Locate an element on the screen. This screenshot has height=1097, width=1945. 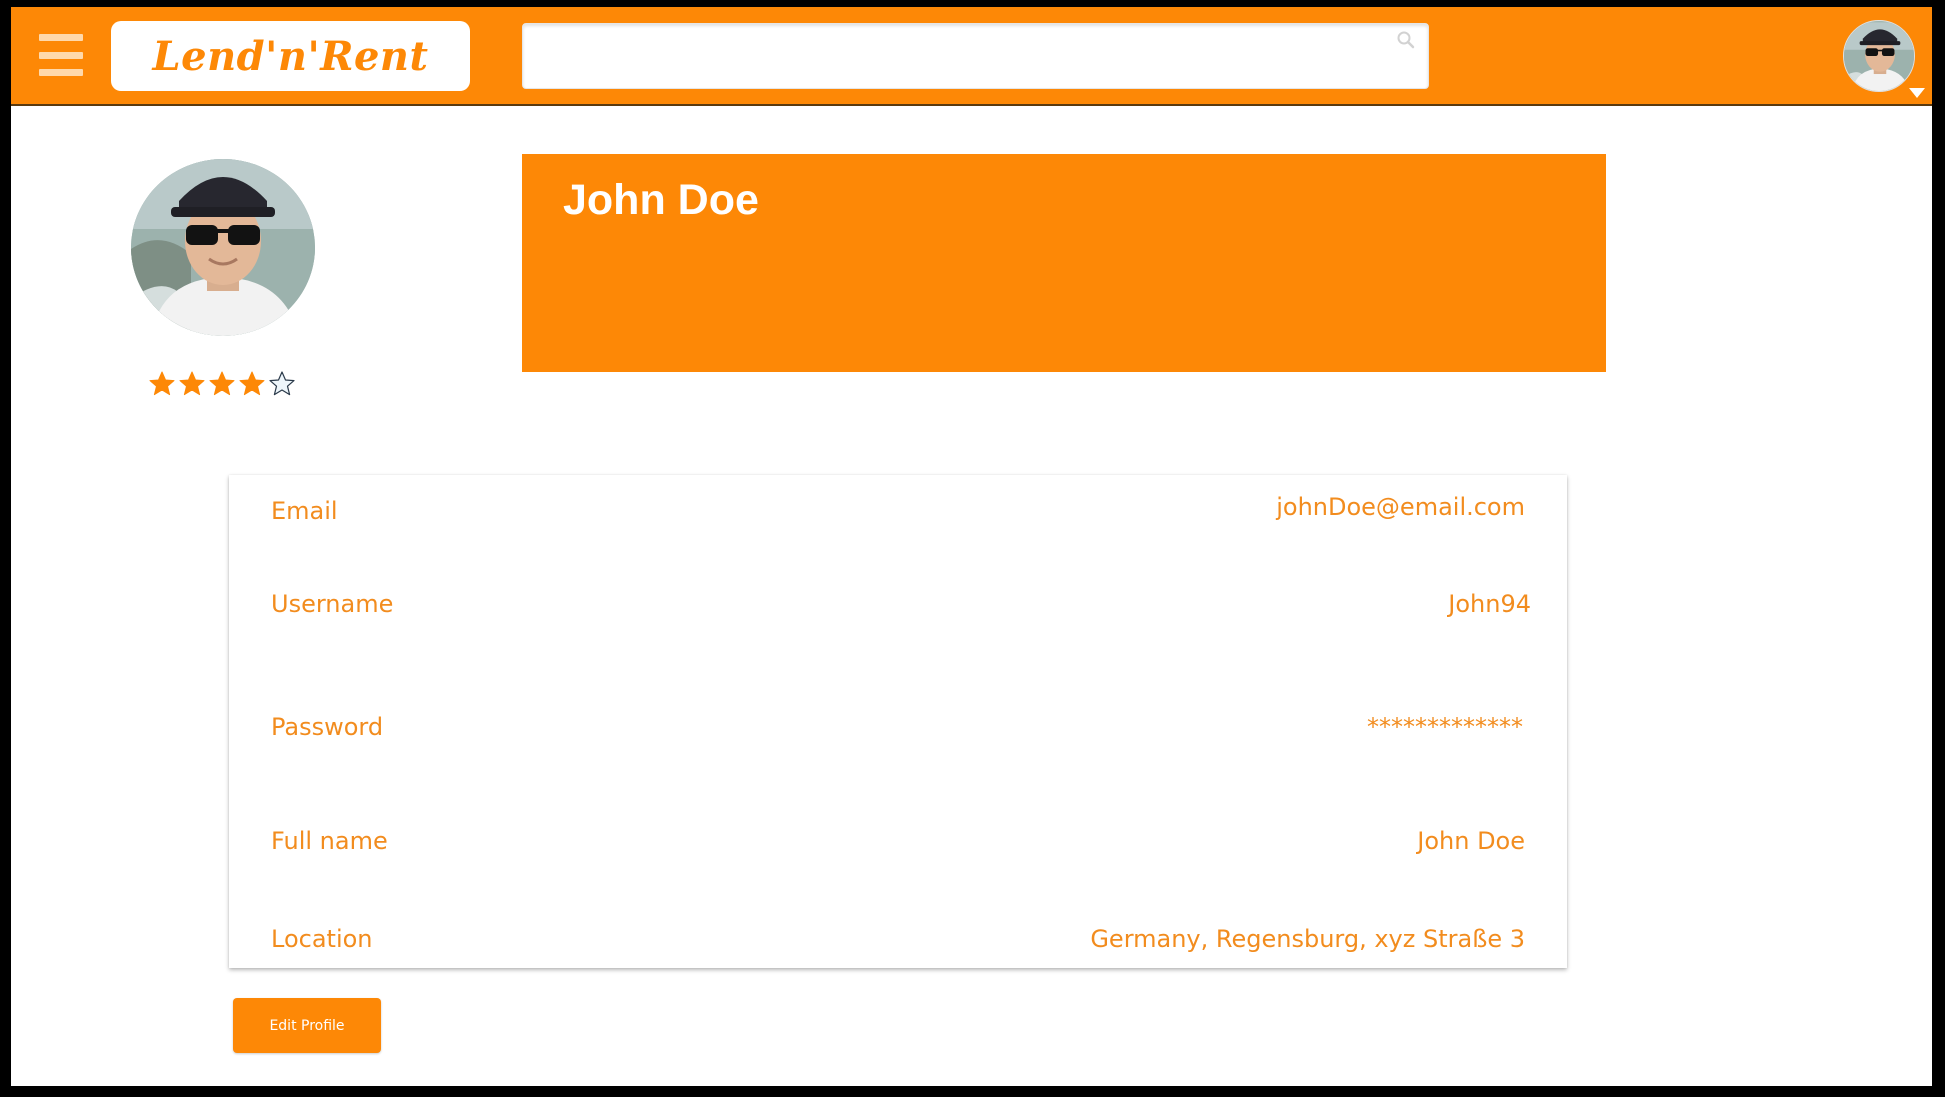
user-rating is located at coordinates (222, 384).